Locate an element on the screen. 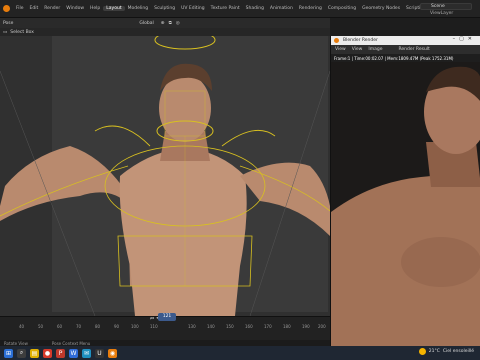 Image resolution: width=480 pixels, height=360 pixels. sun-icon is located at coordinates (422, 351).